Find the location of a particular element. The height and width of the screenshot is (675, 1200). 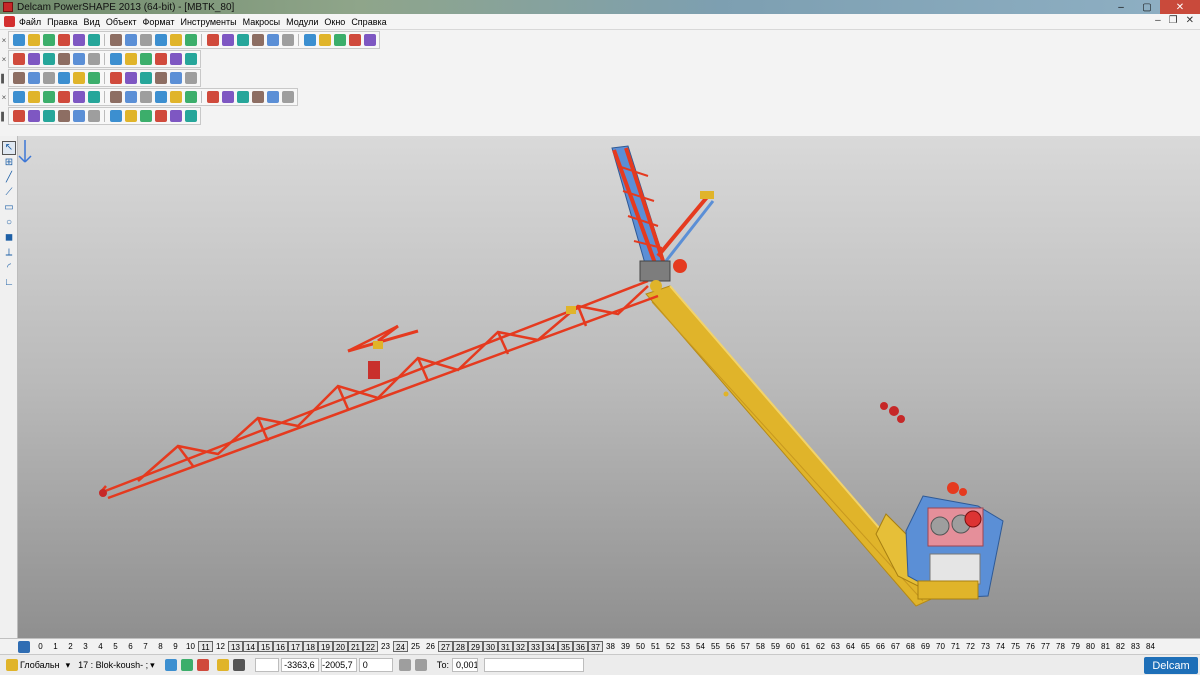

close-button: ✕ is located at coordinates (1180, 7).